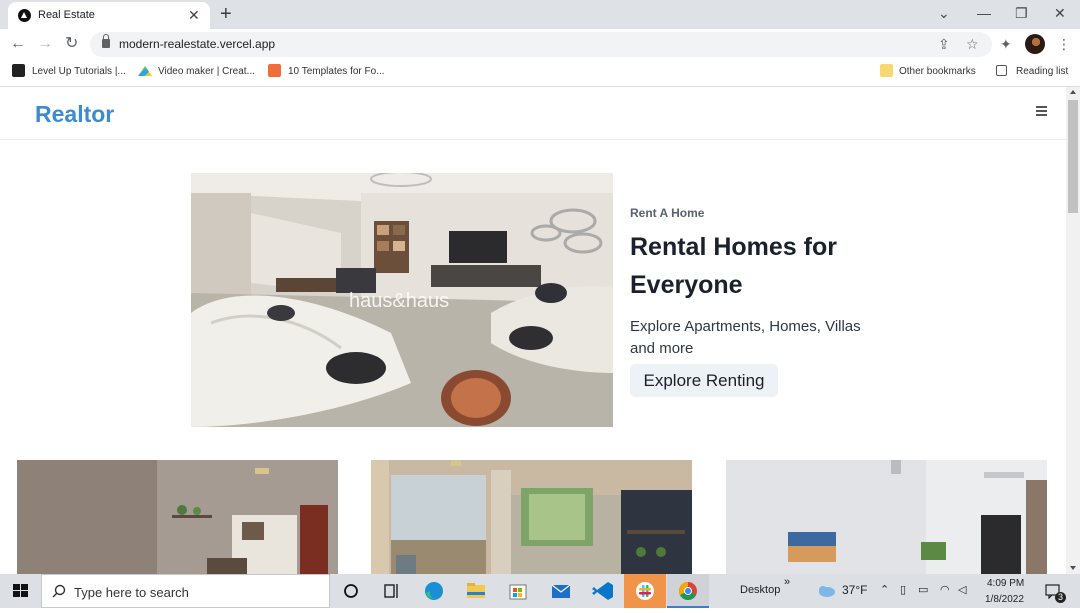 This screenshot has width=1080, height=613. I want to click on weather-cloud-icon, so click(826, 590).